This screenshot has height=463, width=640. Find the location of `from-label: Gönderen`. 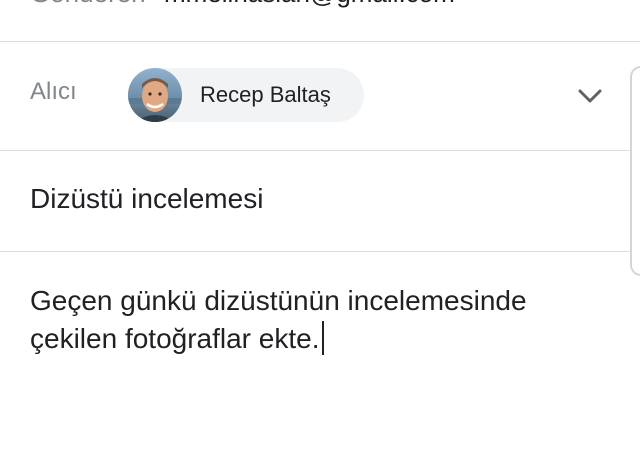

from-label: Gönderen is located at coordinates (88, 4).